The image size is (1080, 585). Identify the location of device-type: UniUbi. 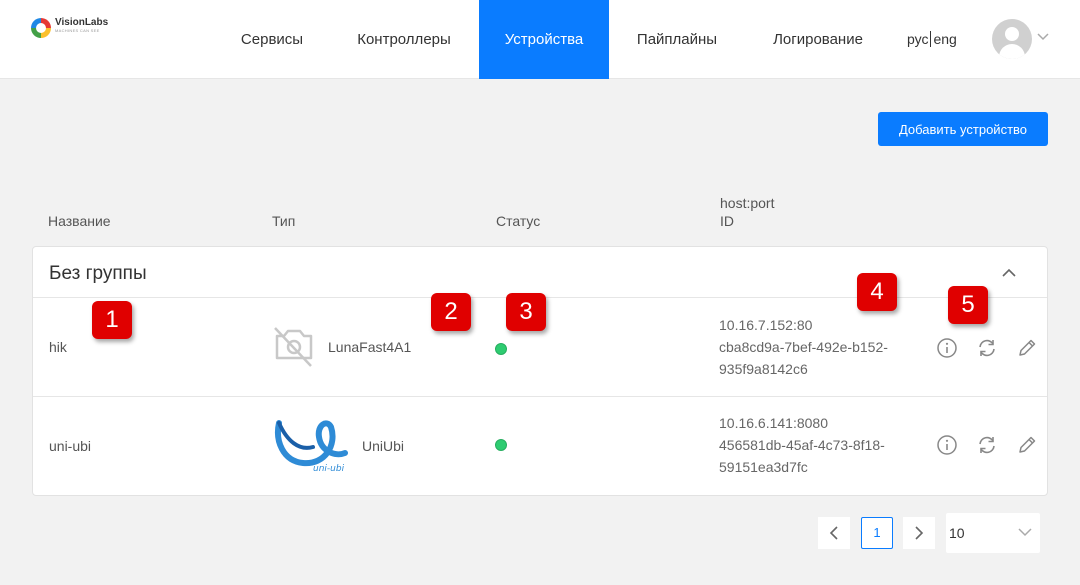
(383, 446).